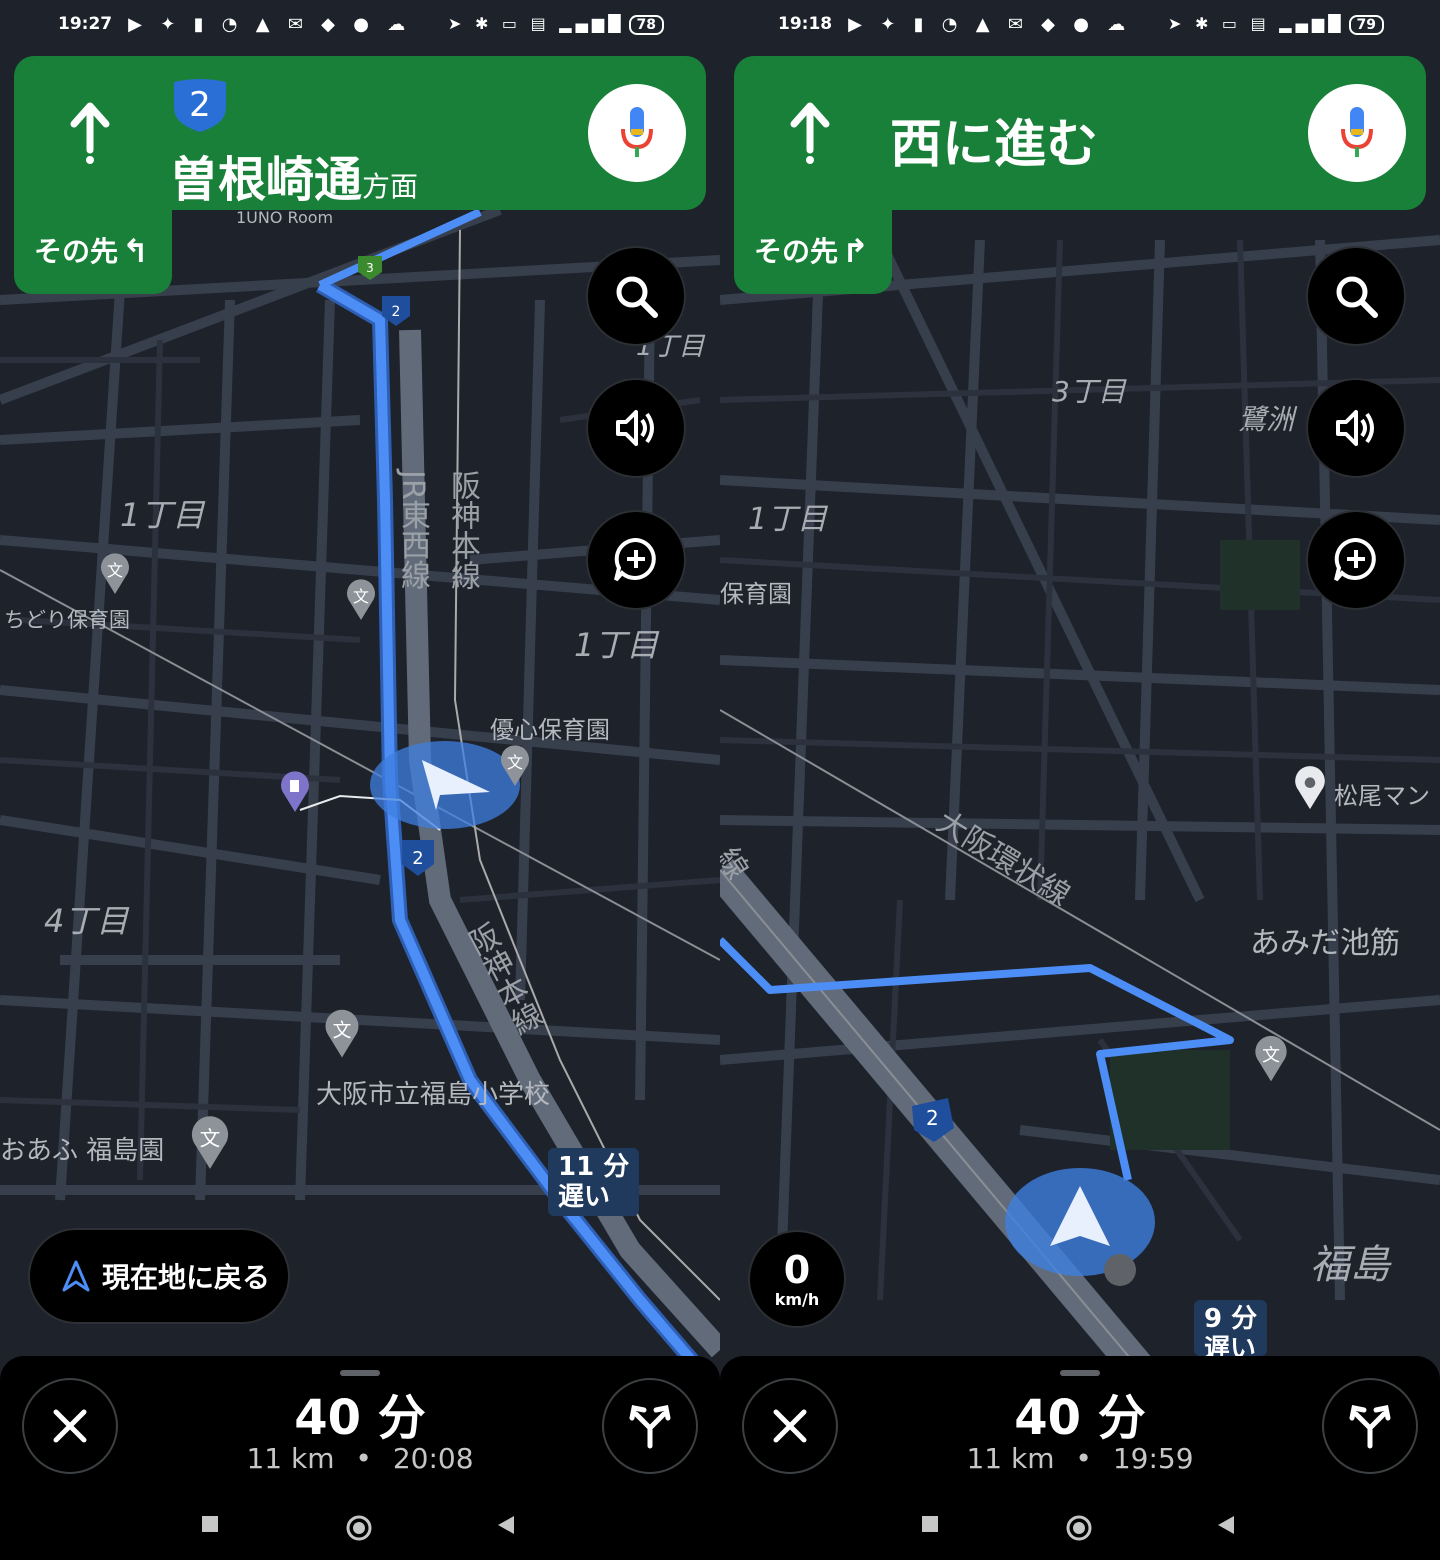 This screenshot has height=1560, width=1440. What do you see at coordinates (855, 251) in the screenshot?
I see `turn-right-icon: ↱` at bounding box center [855, 251].